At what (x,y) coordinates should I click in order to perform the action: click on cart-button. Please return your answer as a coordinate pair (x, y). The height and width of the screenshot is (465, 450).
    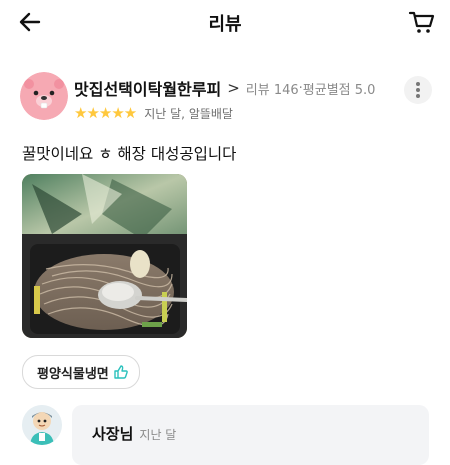
    Looking at the image, I should click on (422, 22).